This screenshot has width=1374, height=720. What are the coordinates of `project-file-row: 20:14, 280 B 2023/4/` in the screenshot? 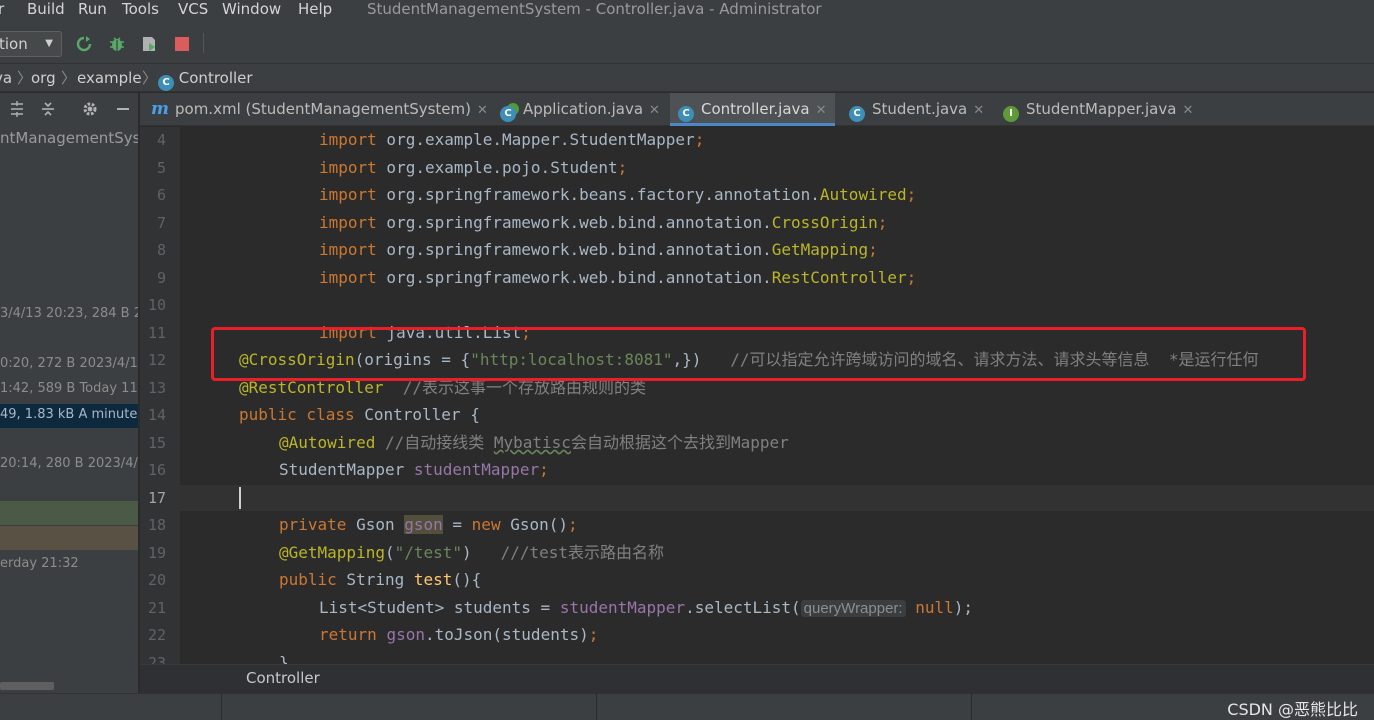 It's located at (69, 464).